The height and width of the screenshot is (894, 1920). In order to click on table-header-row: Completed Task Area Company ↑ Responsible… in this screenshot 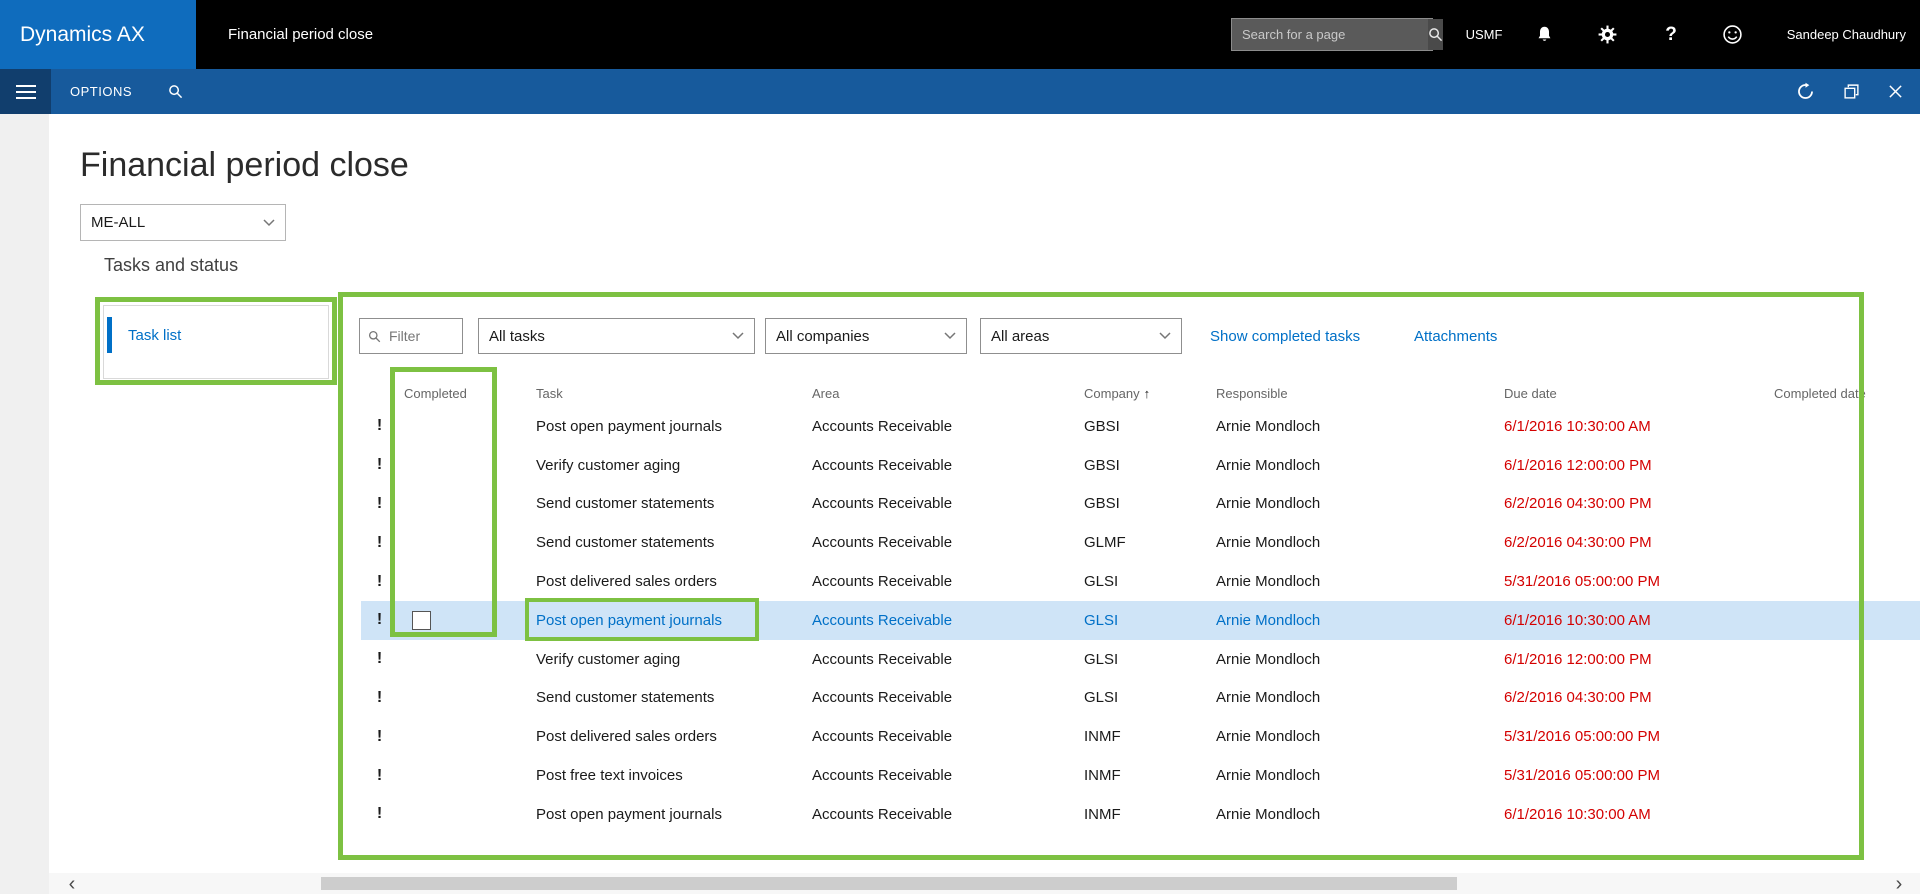, I will do `click(1140, 393)`.